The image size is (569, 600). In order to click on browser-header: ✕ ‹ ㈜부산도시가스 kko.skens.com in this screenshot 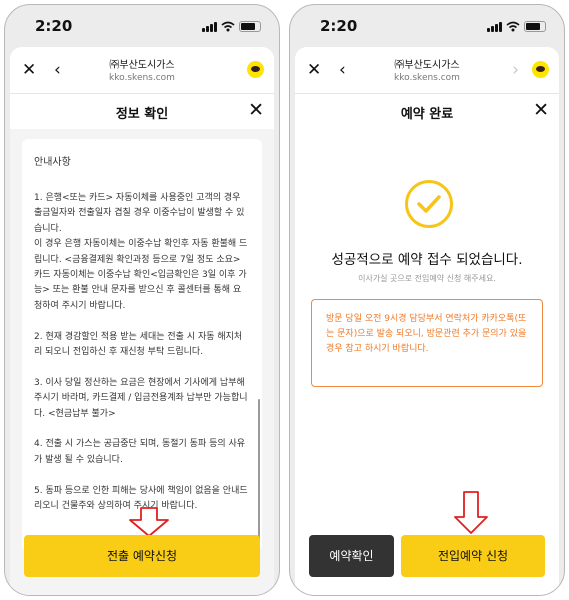, I will do `click(142, 70)`.